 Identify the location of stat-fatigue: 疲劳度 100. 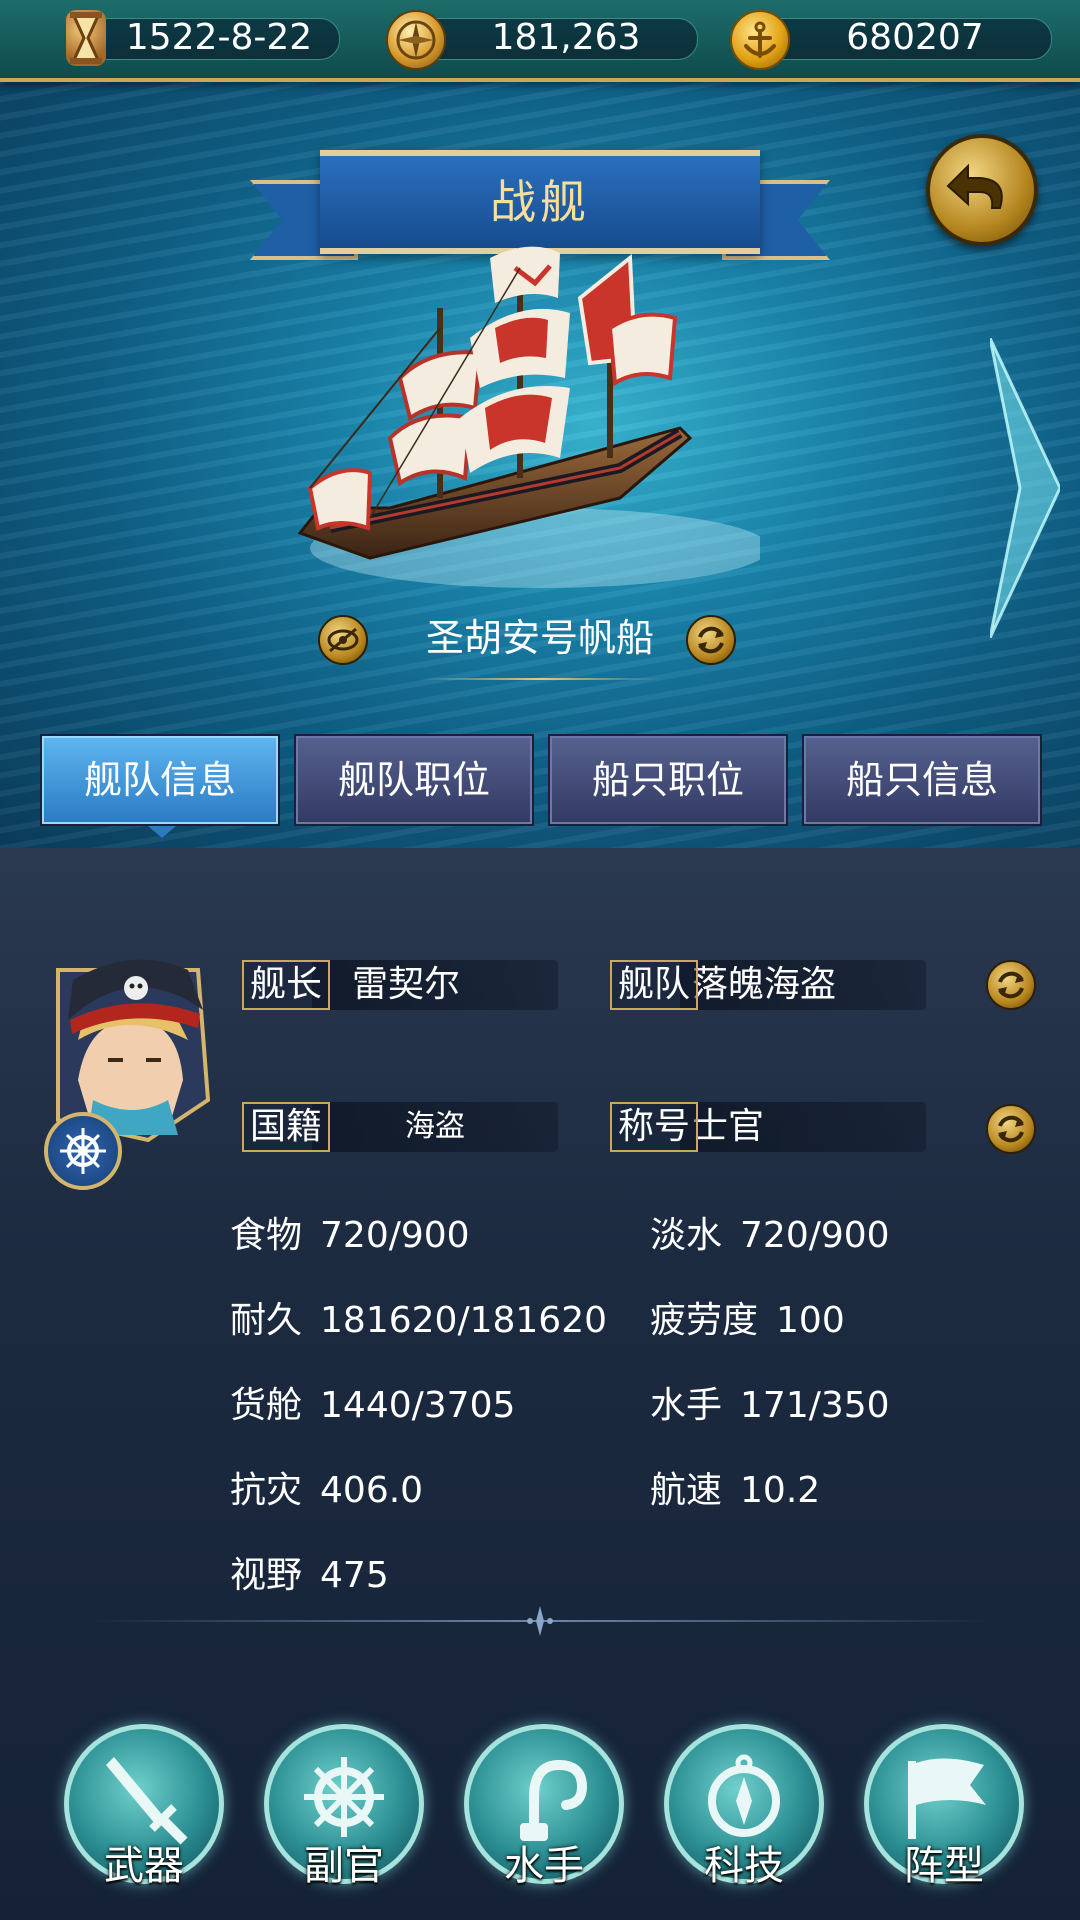
(747, 1321).